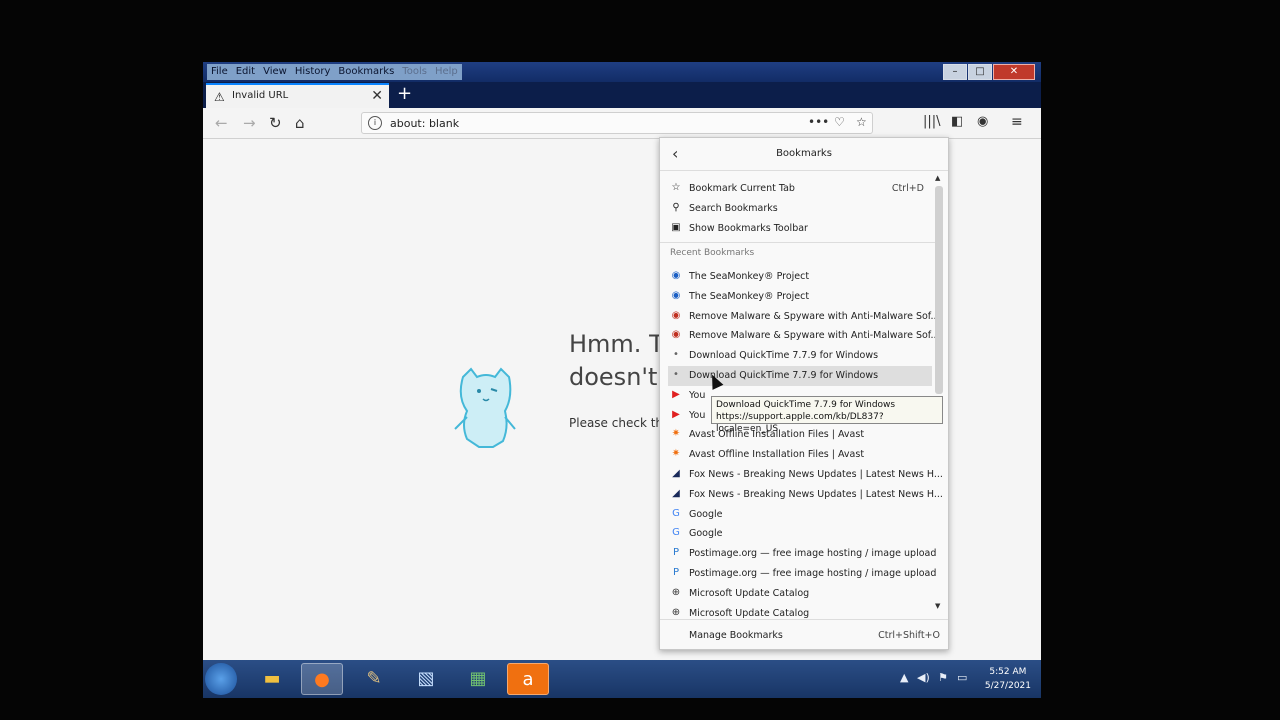 This screenshot has width=1280, height=720. I want to click on scrollbar-thumb, so click(939, 290).